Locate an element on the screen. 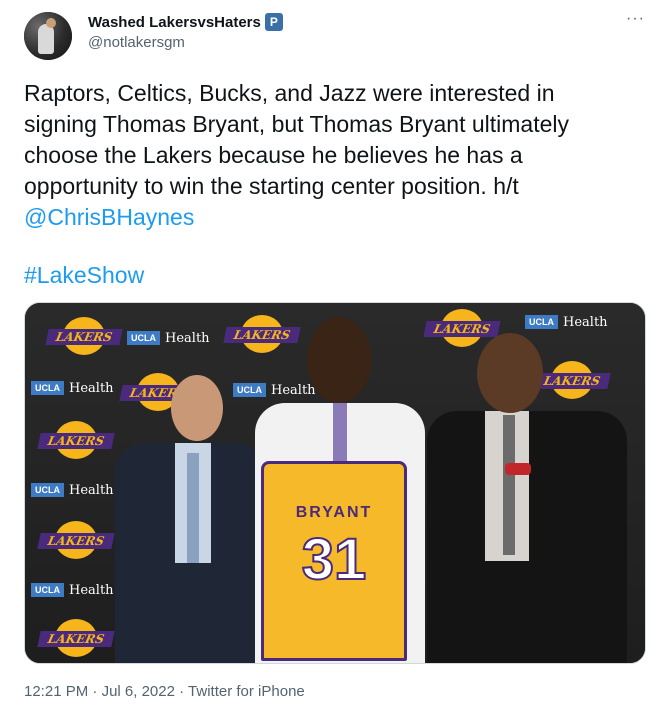 This screenshot has width=664, height=716. avatar-figure is located at coordinates (46, 39).